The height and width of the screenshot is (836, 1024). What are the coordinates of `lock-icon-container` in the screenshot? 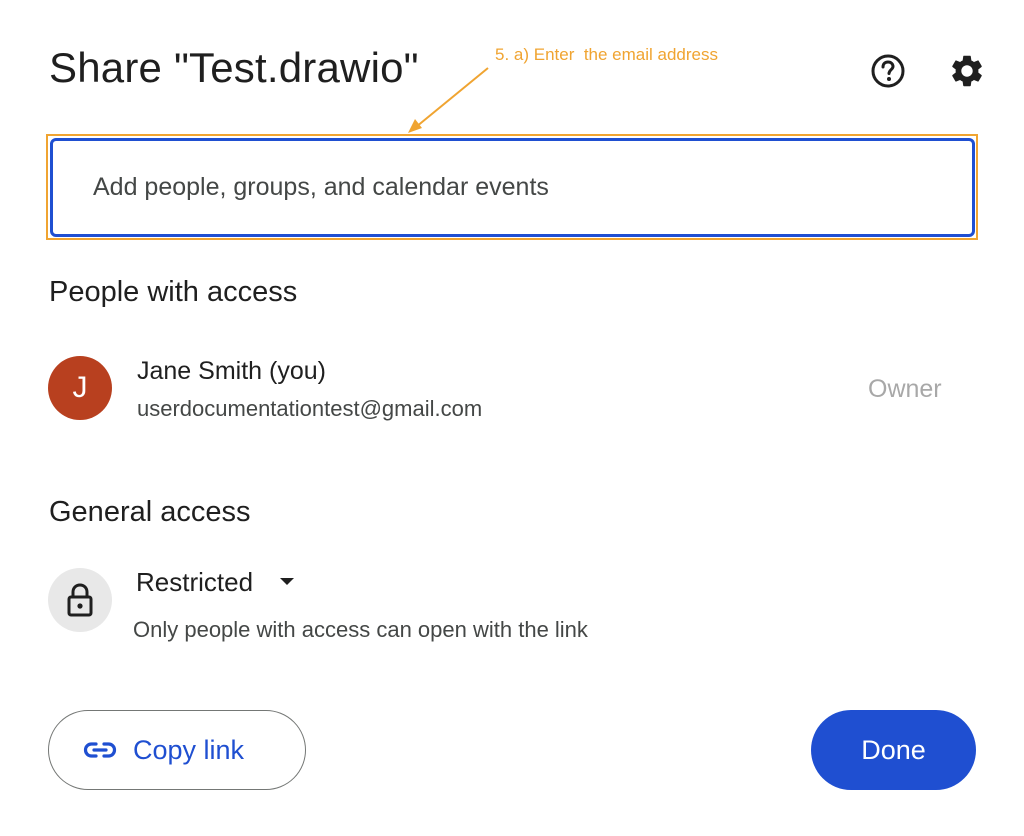 It's located at (80, 600).